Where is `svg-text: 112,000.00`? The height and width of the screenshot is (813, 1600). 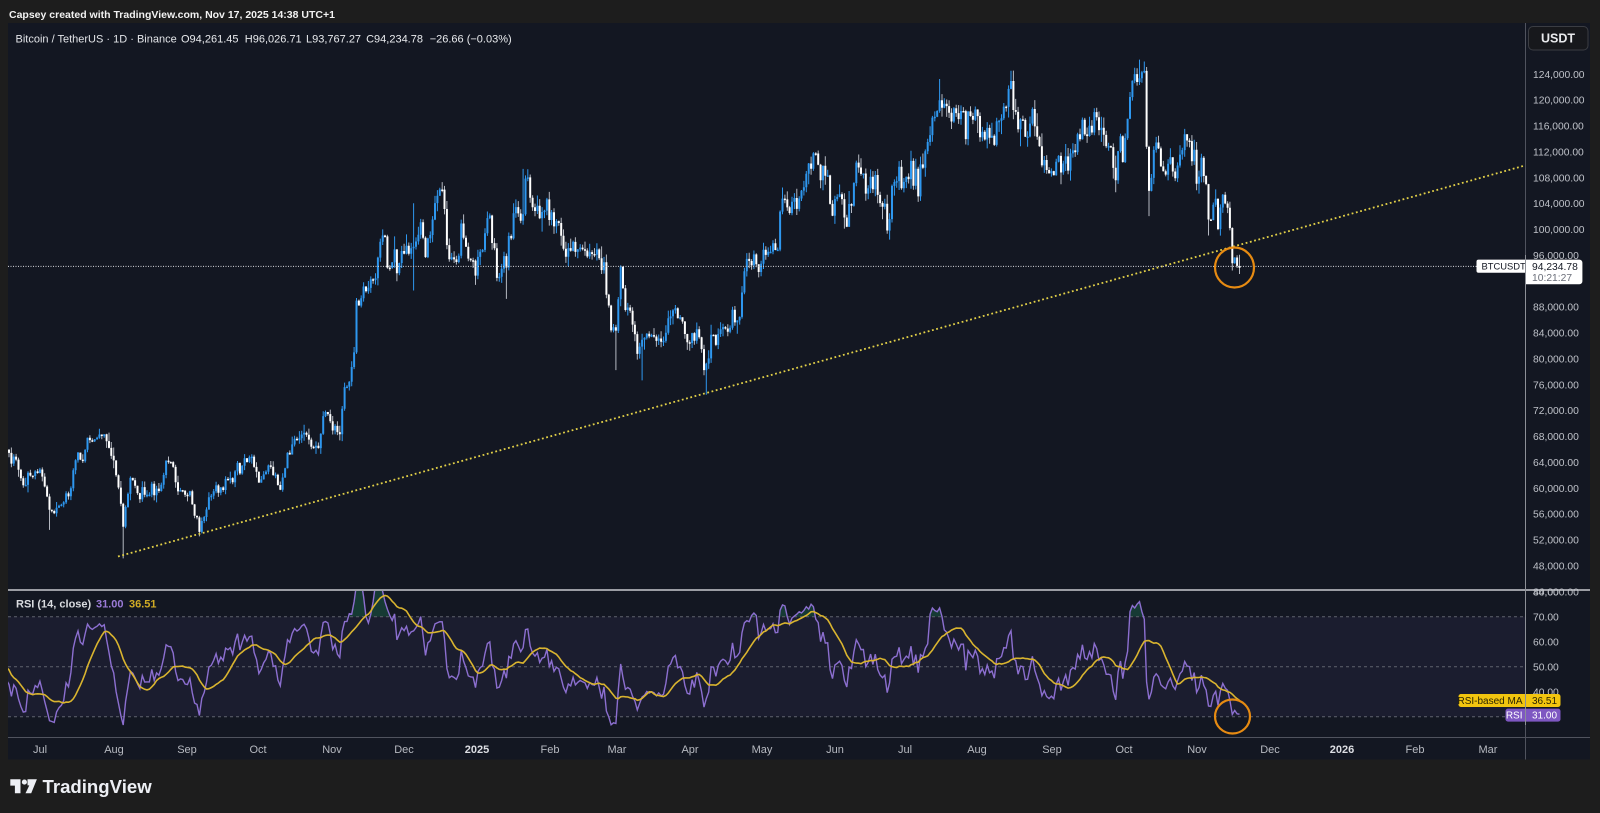 svg-text: 112,000.00 is located at coordinates (1558, 152).